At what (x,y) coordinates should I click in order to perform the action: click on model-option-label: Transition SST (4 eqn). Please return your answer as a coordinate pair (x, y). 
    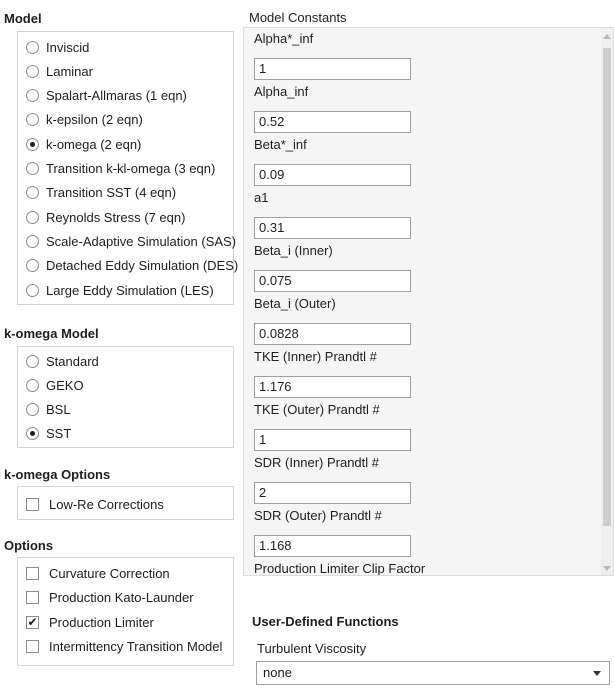
    Looking at the image, I should click on (111, 193).